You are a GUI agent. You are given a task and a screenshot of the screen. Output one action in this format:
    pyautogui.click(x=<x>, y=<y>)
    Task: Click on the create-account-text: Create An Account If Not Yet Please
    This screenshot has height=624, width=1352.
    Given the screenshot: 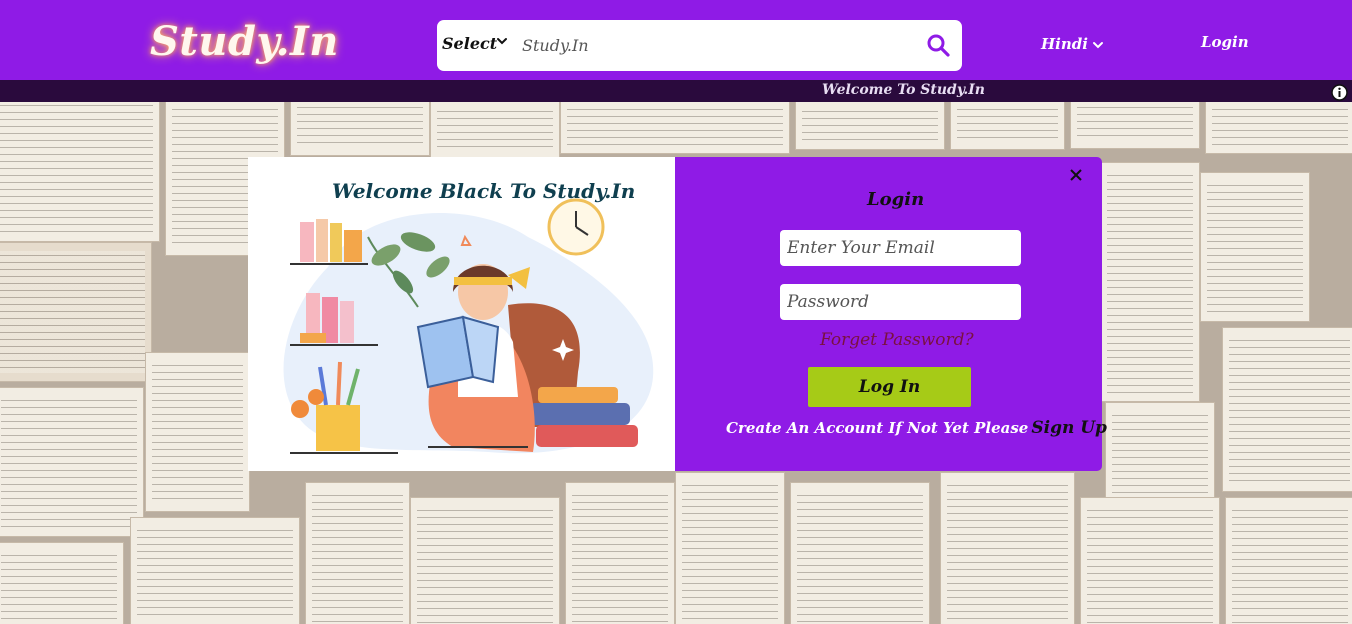 What is the action you would take?
    pyautogui.click(x=877, y=428)
    